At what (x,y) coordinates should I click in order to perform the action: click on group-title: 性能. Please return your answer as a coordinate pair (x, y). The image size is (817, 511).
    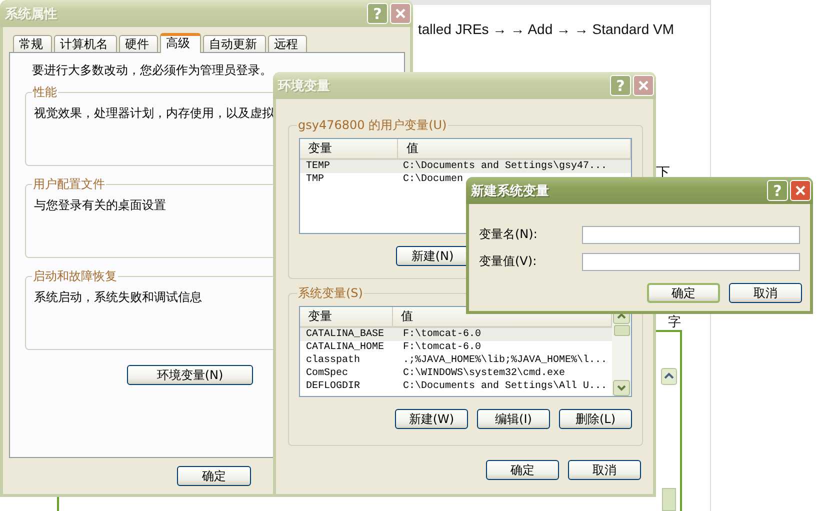
    Looking at the image, I should click on (45, 92).